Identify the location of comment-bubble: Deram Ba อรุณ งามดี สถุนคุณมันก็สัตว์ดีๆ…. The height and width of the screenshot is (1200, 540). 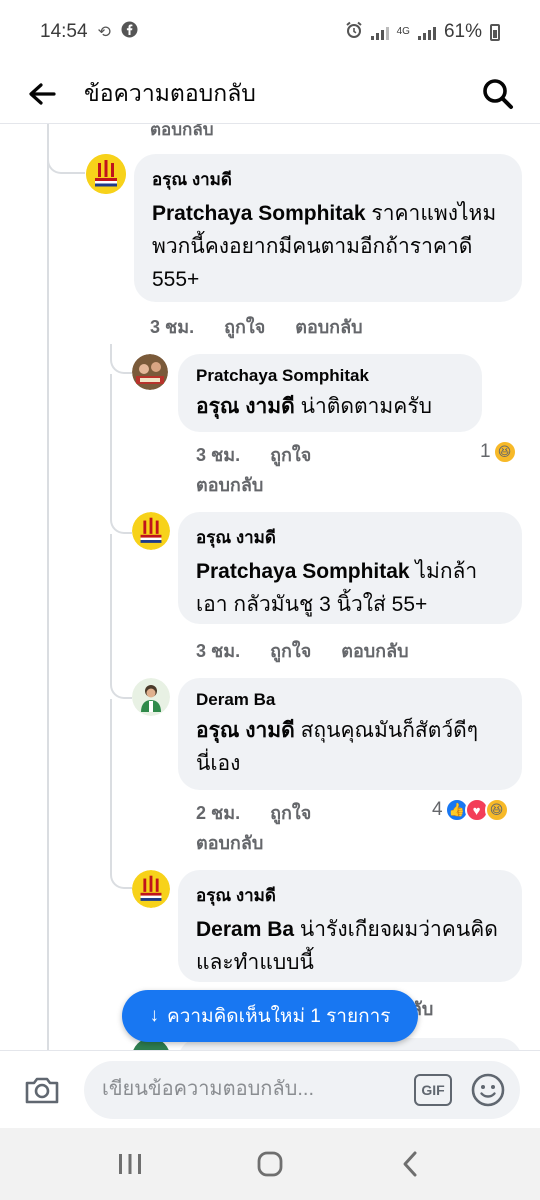
(350, 734).